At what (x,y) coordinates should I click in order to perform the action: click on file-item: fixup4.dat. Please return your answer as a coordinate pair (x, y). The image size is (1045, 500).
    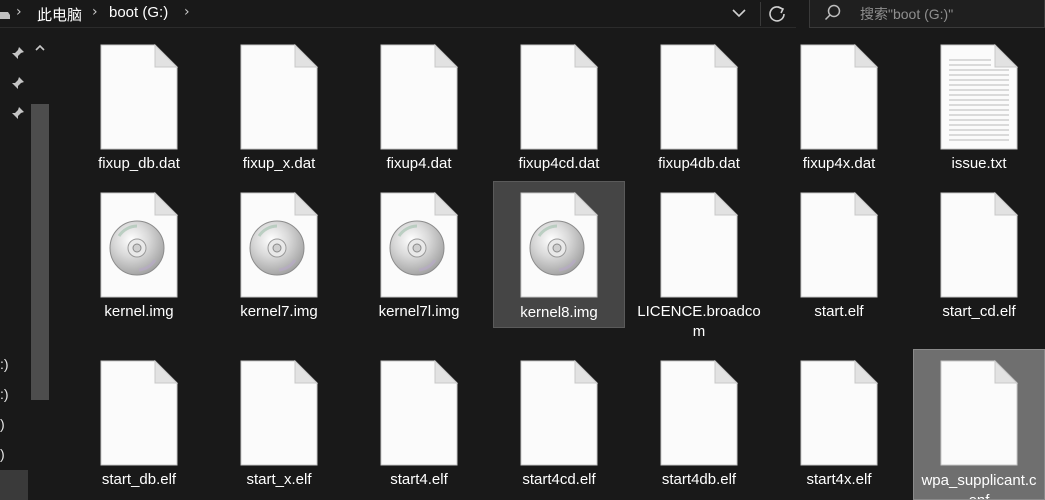
    Looking at the image, I should click on (419, 108).